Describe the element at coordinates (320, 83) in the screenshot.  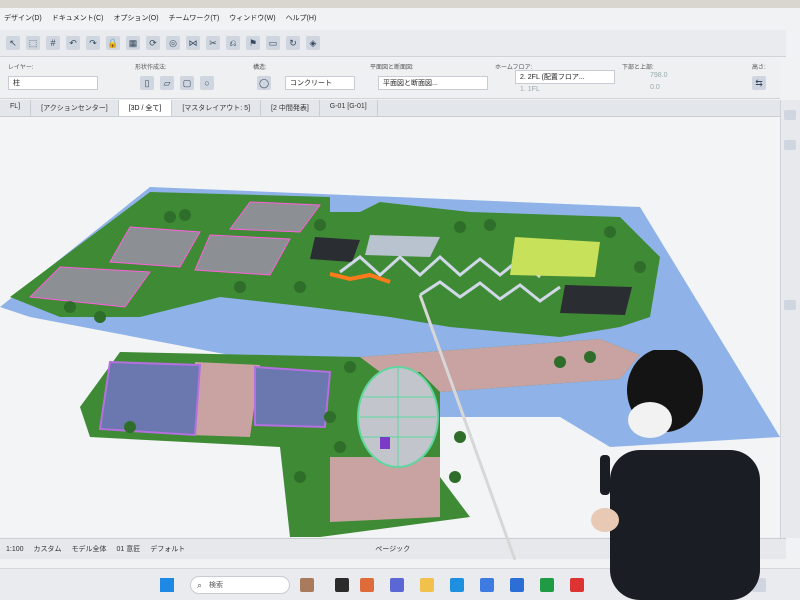
I see `structure-field: コンクリート` at that location.